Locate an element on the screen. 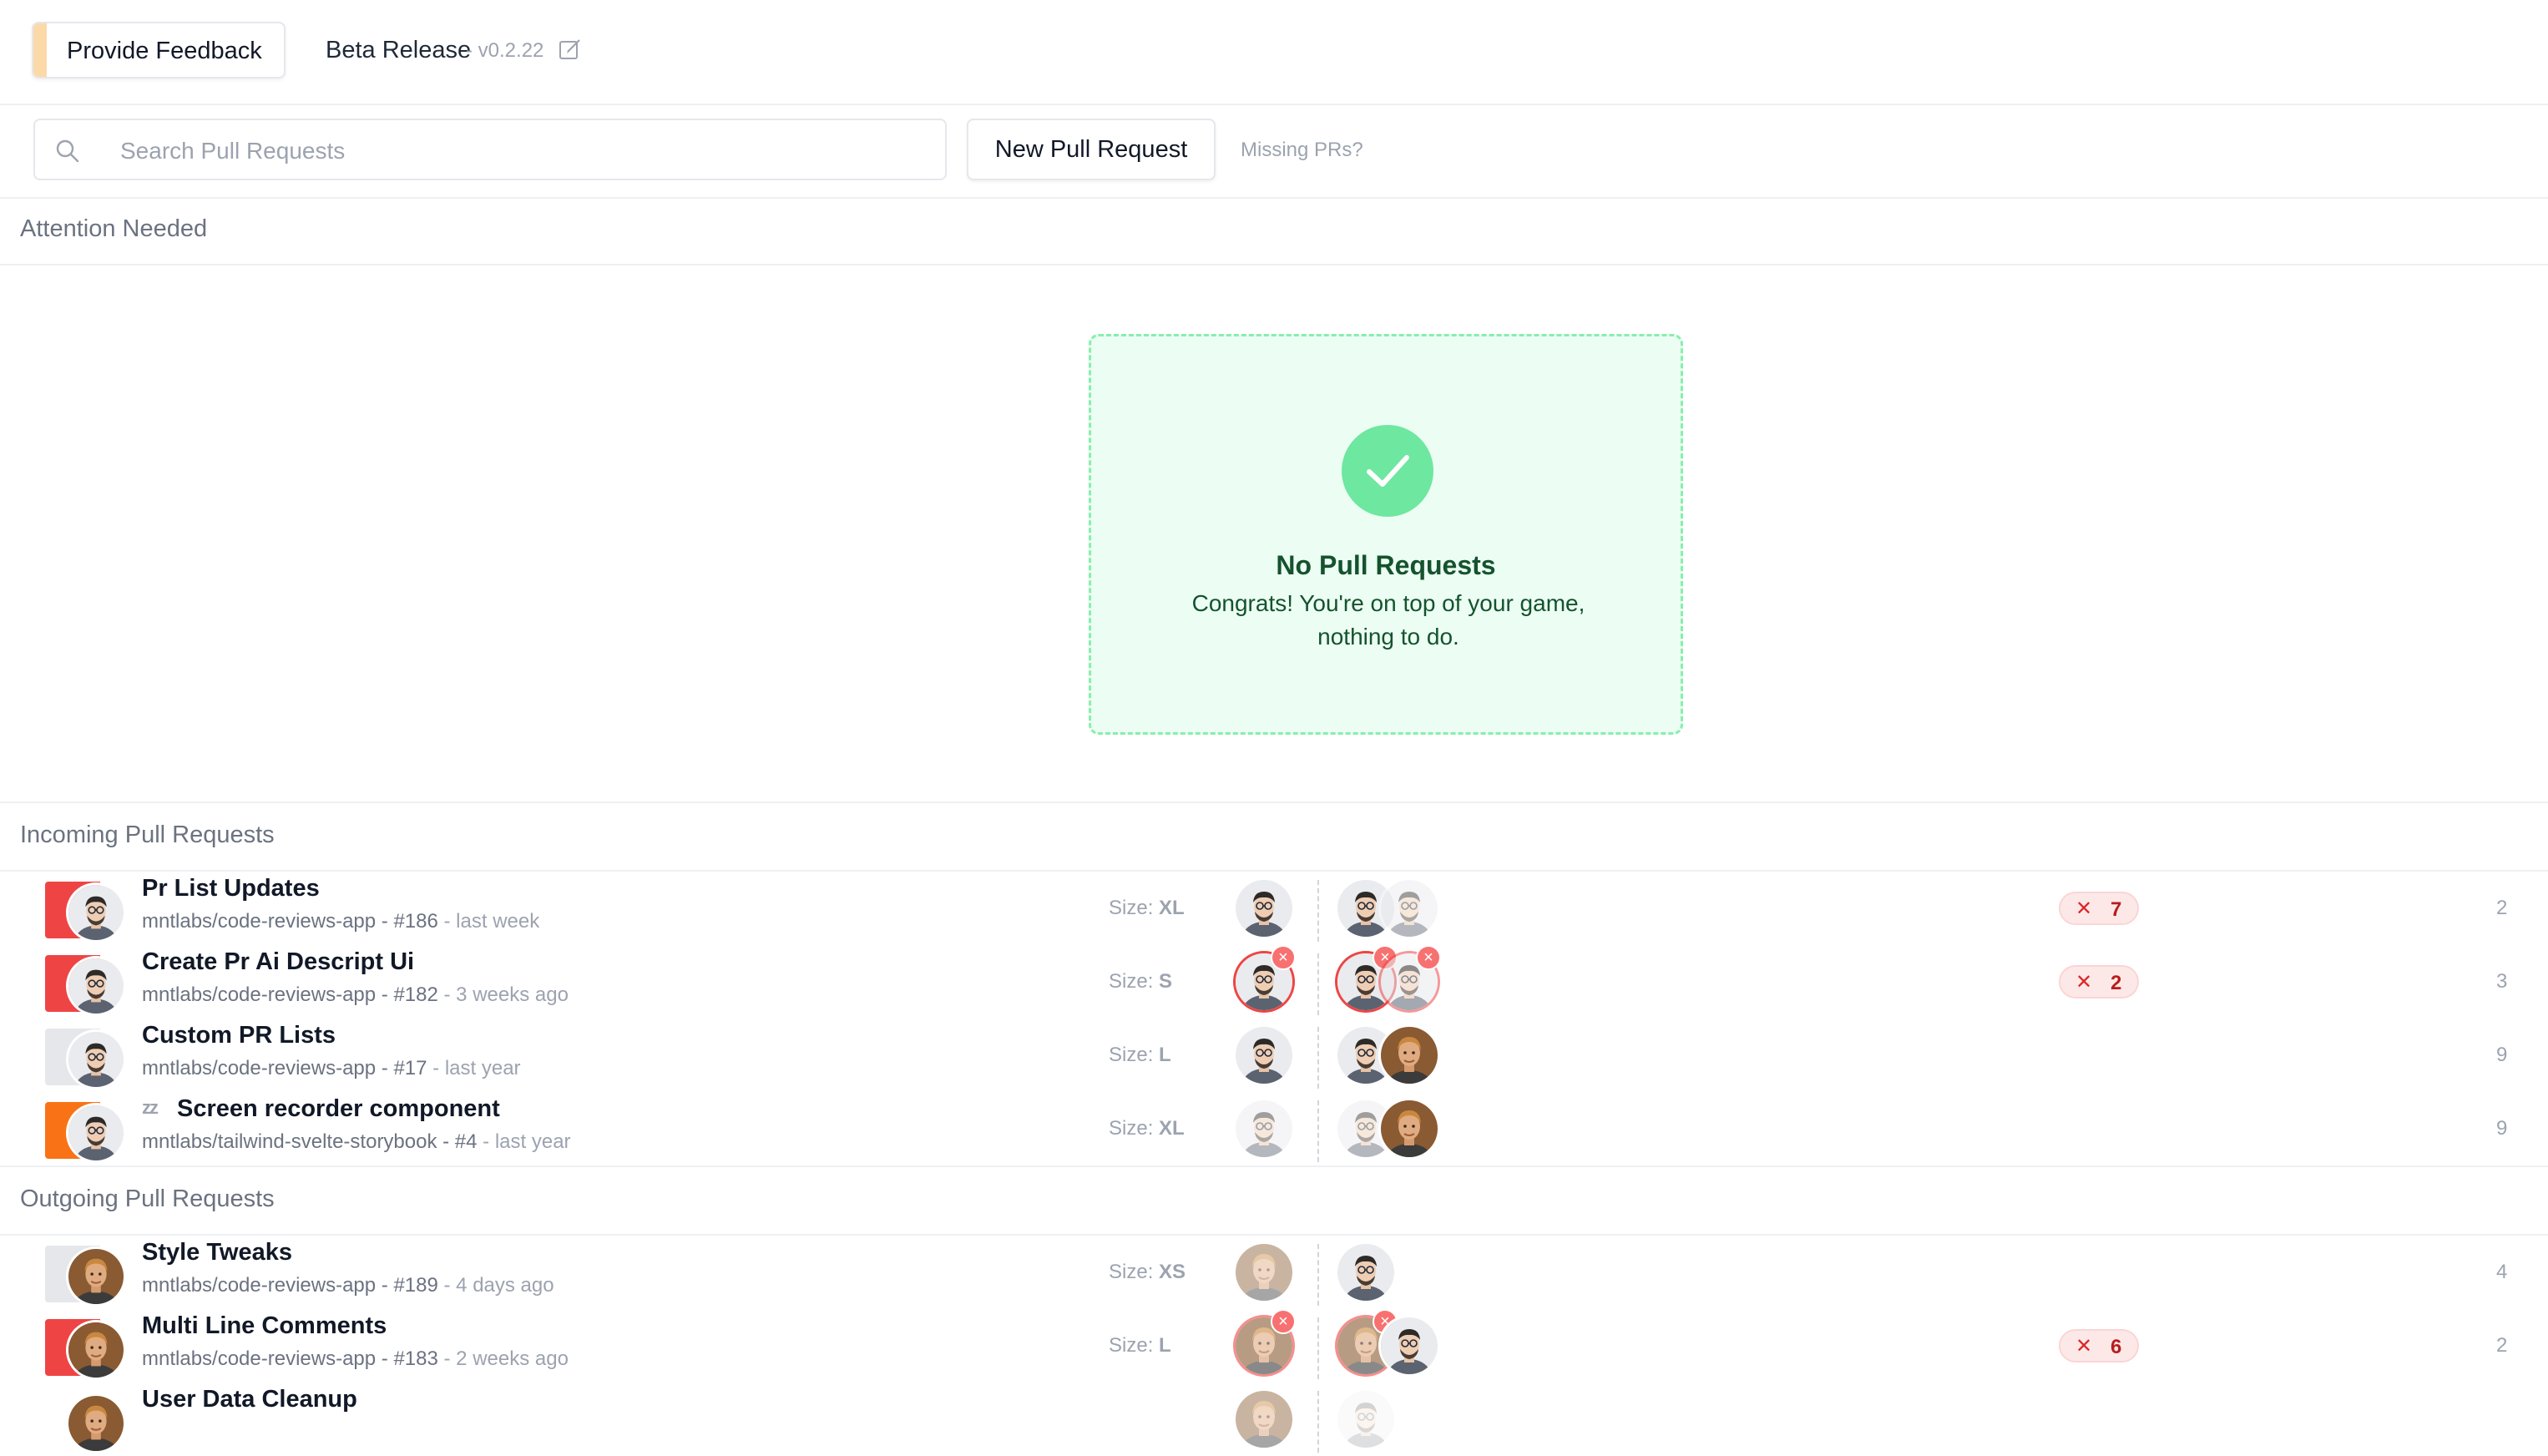 The width and height of the screenshot is (2548, 1456). top-bar: Provide Feedback Beta Release - v0.2.22 is located at coordinates (1274, 52).